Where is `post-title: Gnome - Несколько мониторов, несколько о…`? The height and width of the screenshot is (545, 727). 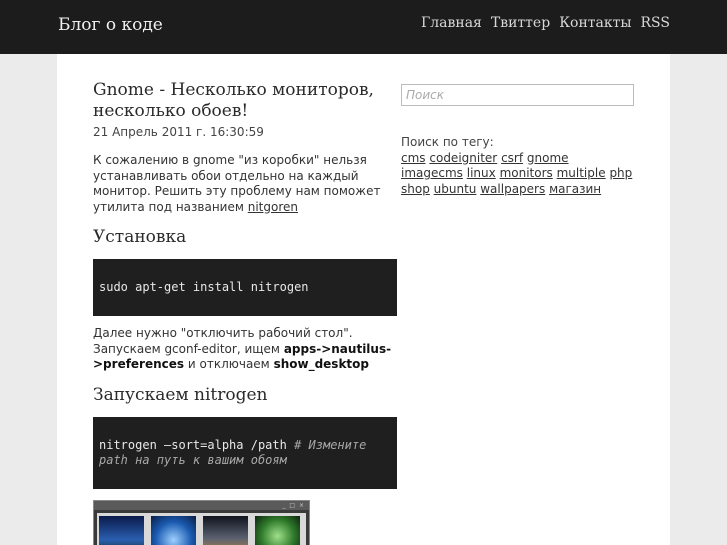 post-title: Gnome - Несколько мониторов, несколько о… is located at coordinates (233, 100).